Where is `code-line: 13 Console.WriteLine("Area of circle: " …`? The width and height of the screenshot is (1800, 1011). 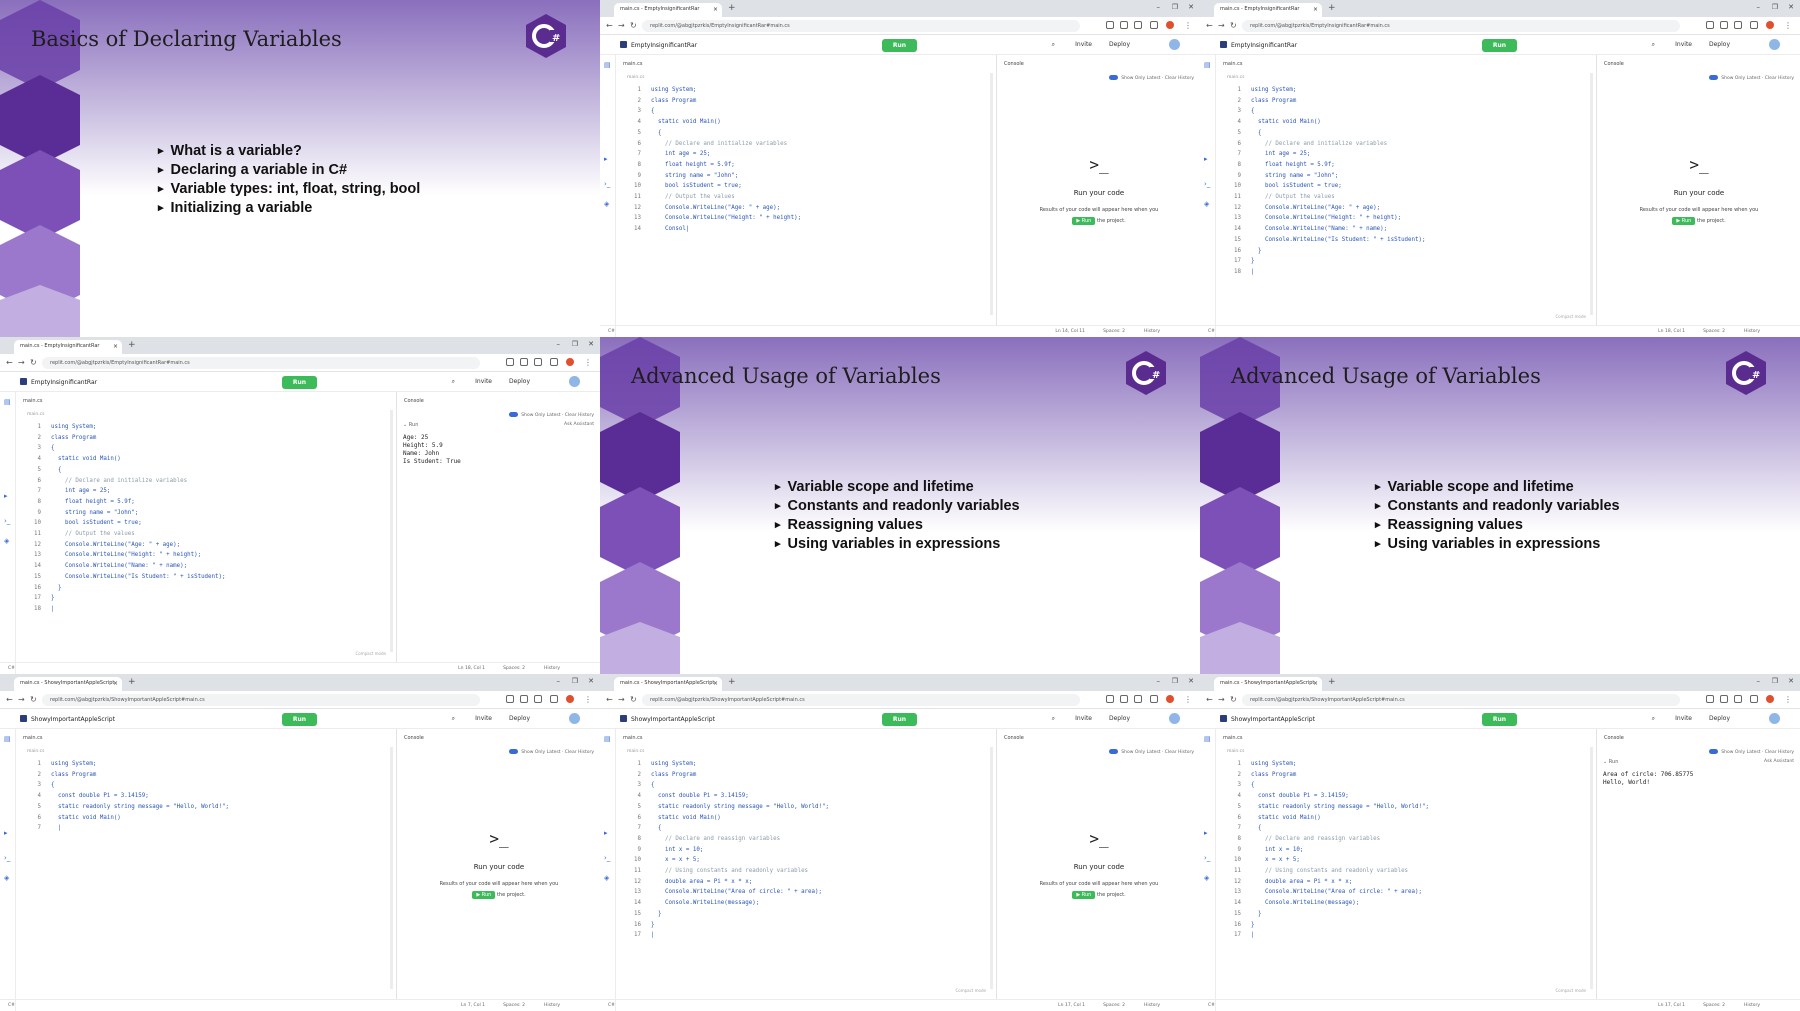
code-line: 13 Console.WriteLine("Area of circle: " … is located at coordinates (725, 892).